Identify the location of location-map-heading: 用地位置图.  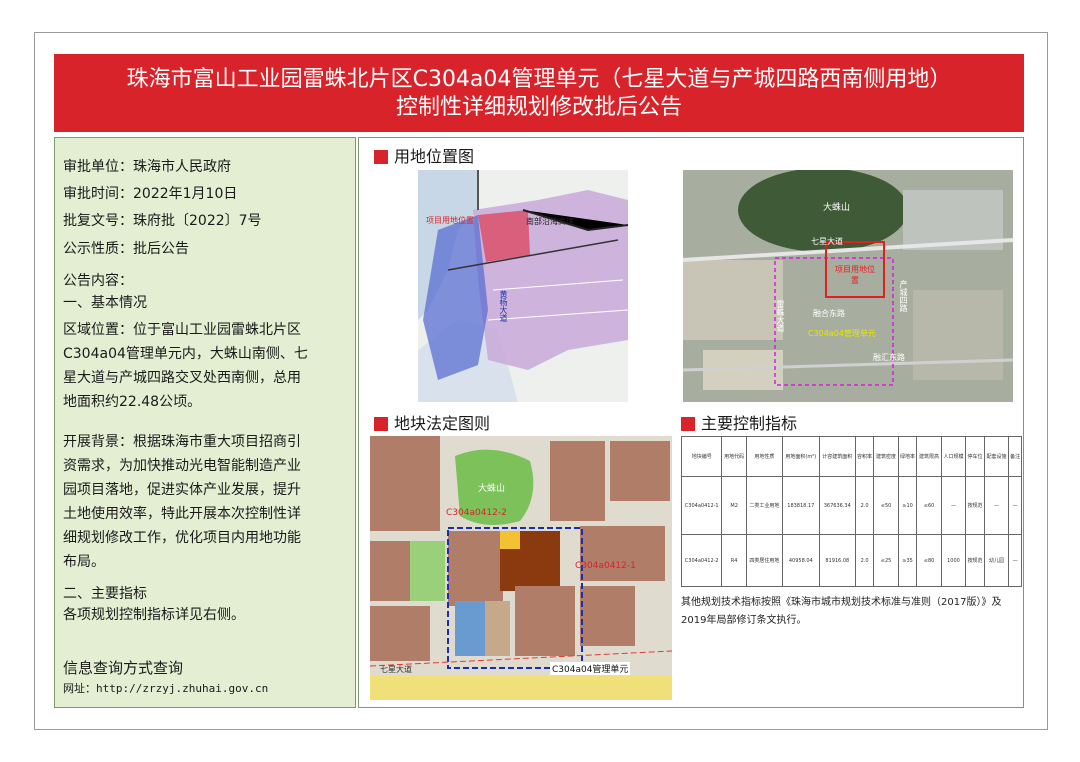
(424, 157).